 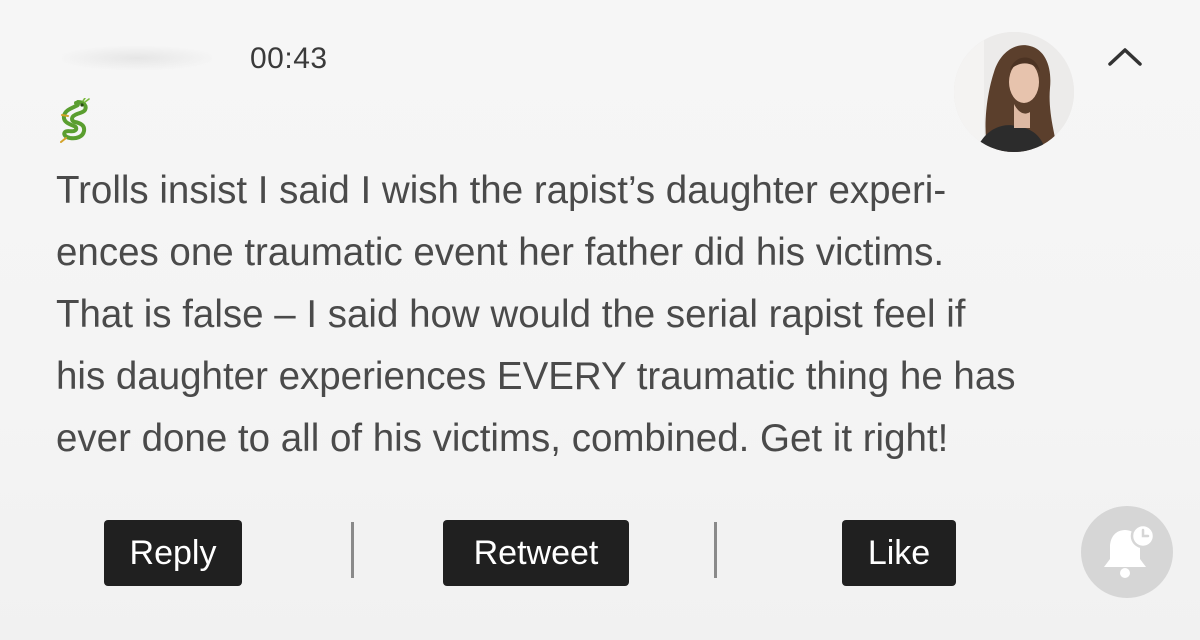 What do you see at coordinates (75, 120) in the screenshot?
I see `dragon-icon` at bounding box center [75, 120].